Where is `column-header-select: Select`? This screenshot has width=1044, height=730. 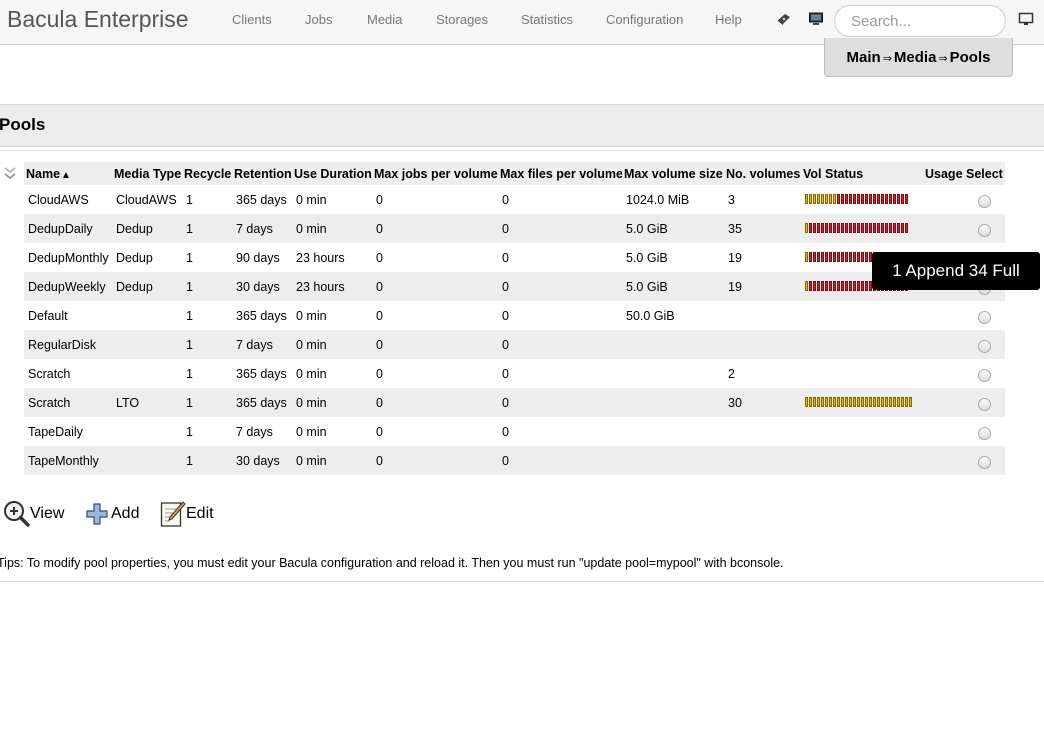
column-header-select: Select is located at coordinates (984, 173).